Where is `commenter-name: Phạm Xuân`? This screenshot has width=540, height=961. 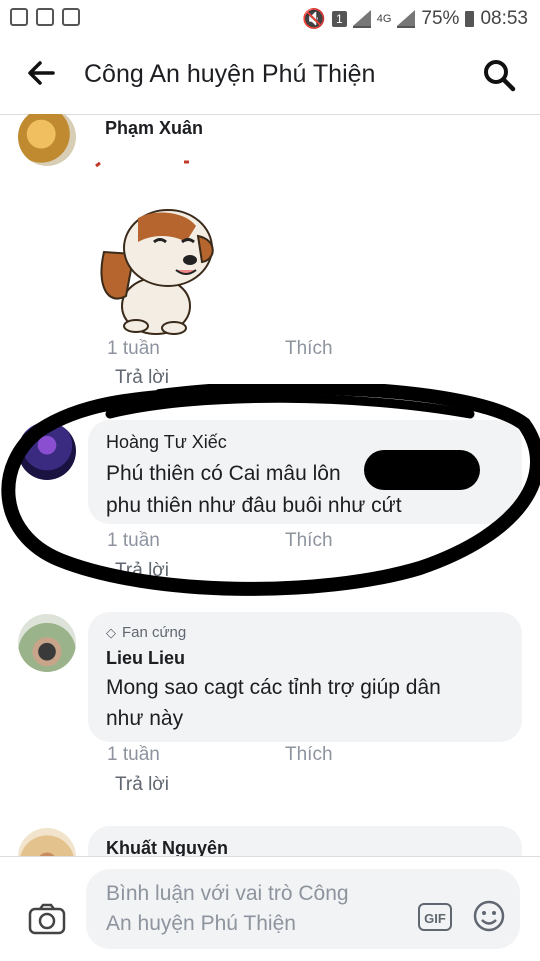 commenter-name: Phạm Xuân is located at coordinates (154, 128).